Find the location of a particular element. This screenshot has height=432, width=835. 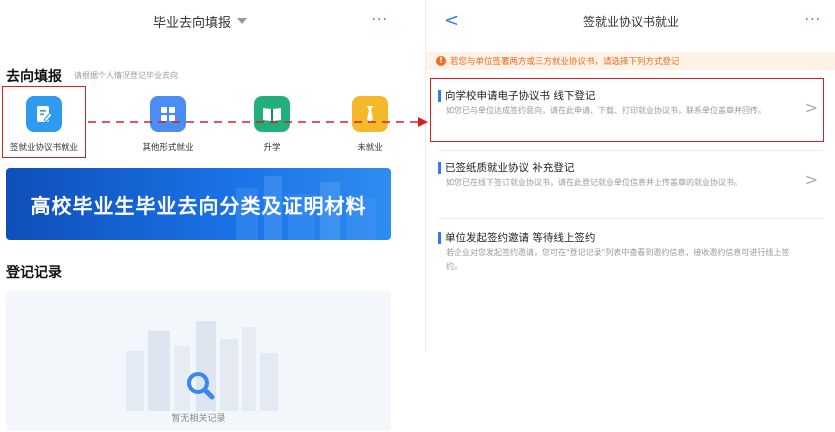

option-label: 升学 is located at coordinates (272, 148).